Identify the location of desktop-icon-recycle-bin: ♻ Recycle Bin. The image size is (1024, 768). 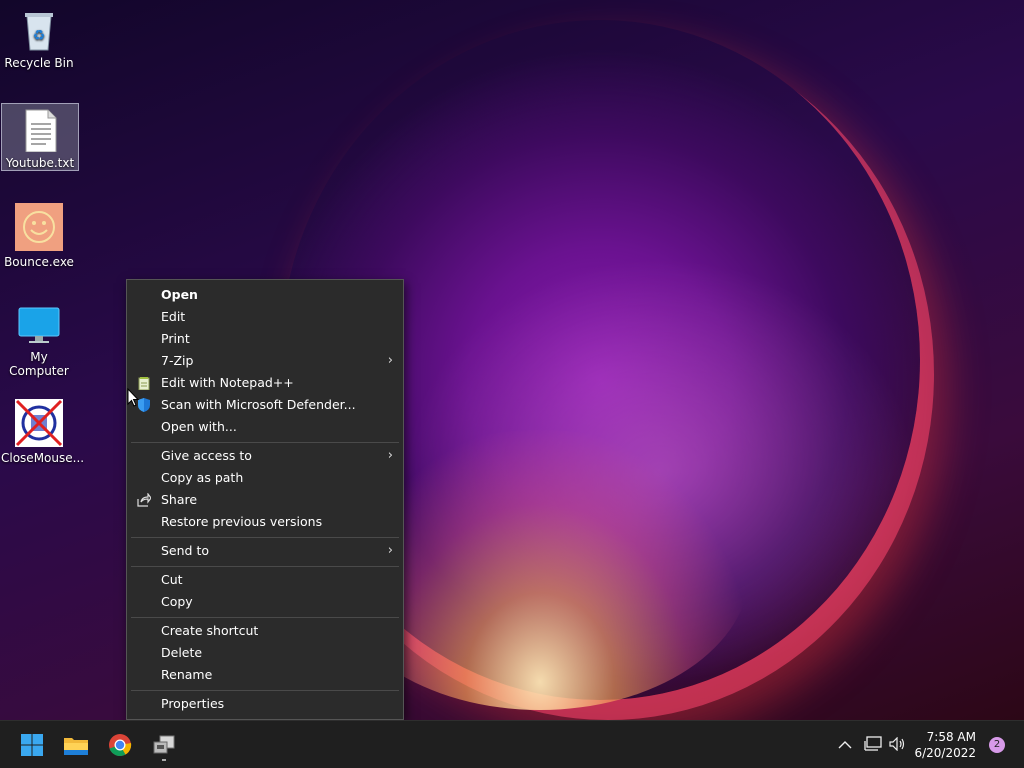
(39, 37).